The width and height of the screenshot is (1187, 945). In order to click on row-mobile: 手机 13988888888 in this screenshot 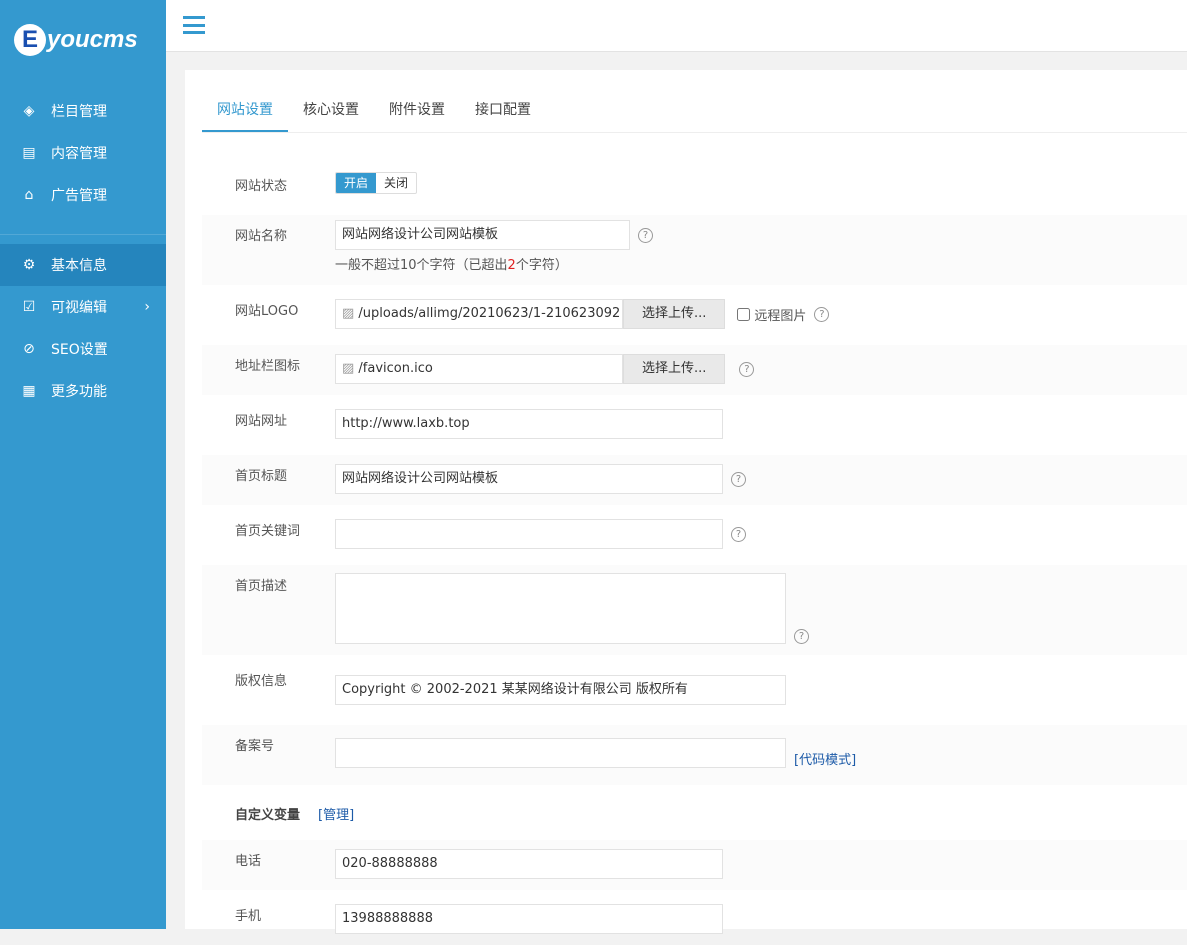, I will do `click(694, 920)`.